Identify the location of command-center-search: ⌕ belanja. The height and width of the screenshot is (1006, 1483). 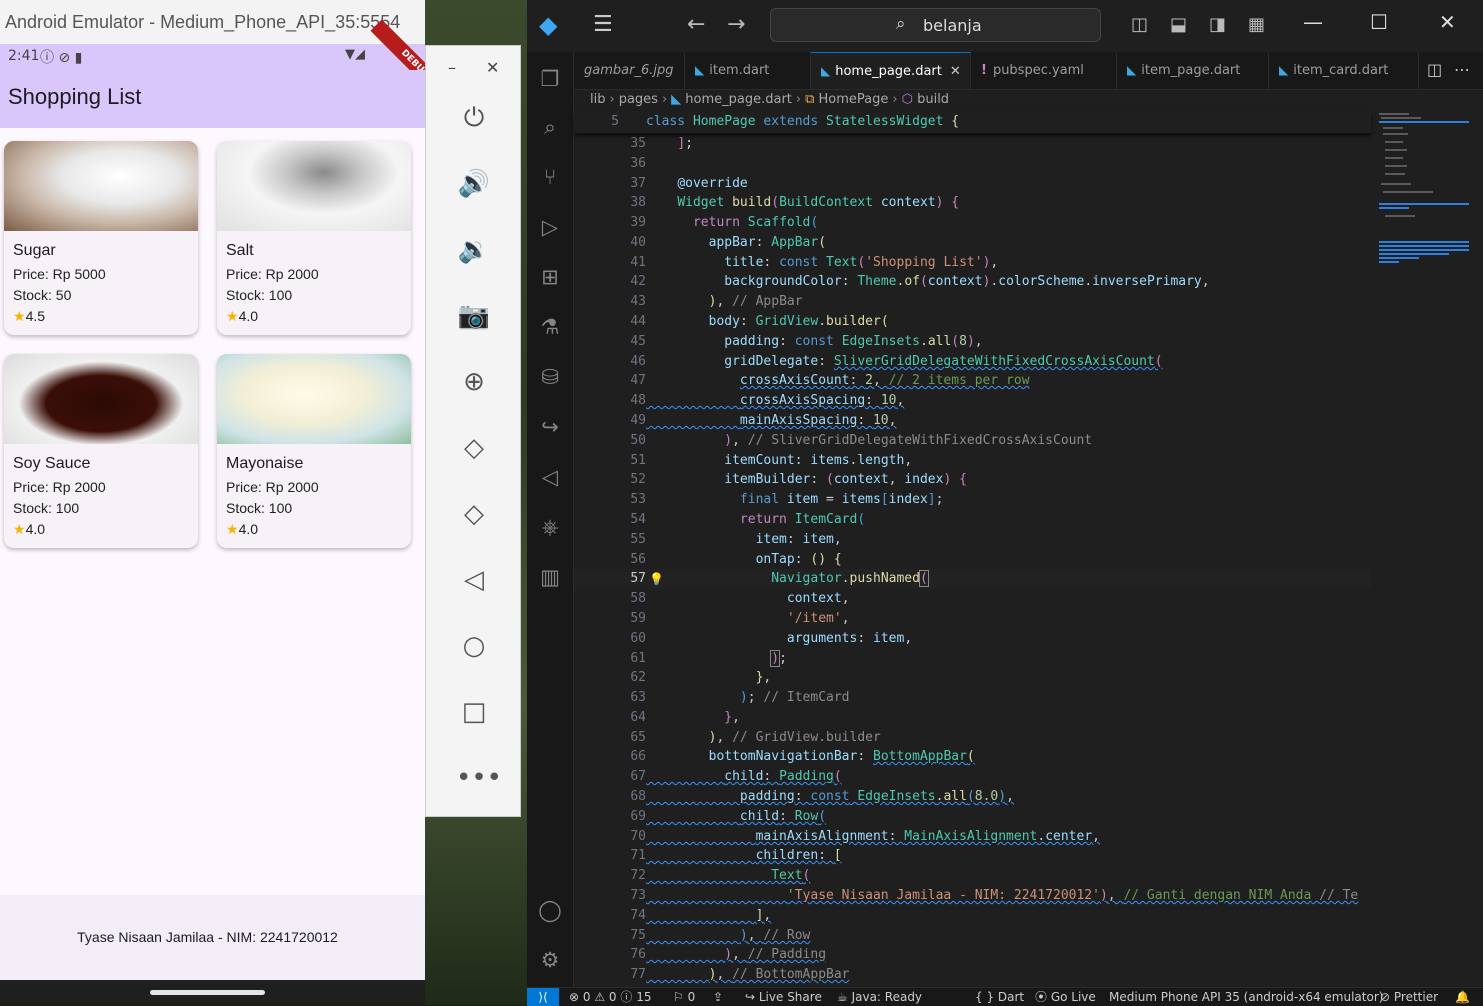
(935, 25).